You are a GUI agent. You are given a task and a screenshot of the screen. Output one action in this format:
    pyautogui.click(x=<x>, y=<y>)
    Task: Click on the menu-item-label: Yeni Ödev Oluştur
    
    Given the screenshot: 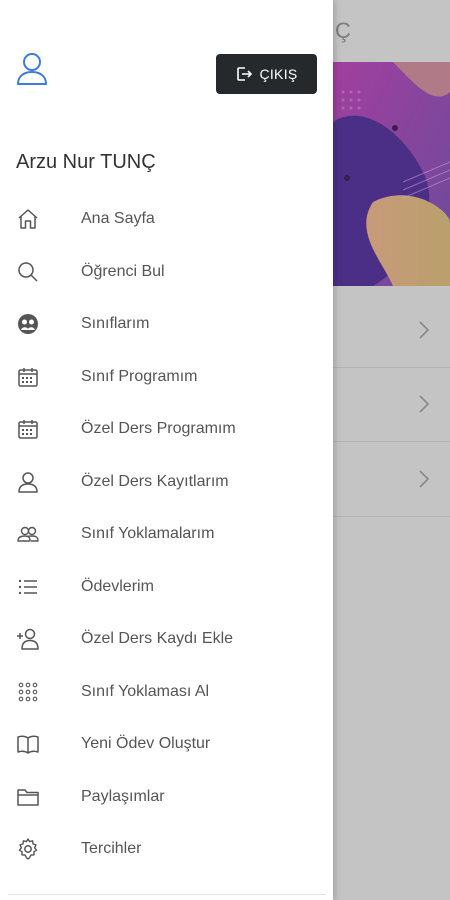 What is the action you would take?
    pyautogui.click(x=146, y=744)
    